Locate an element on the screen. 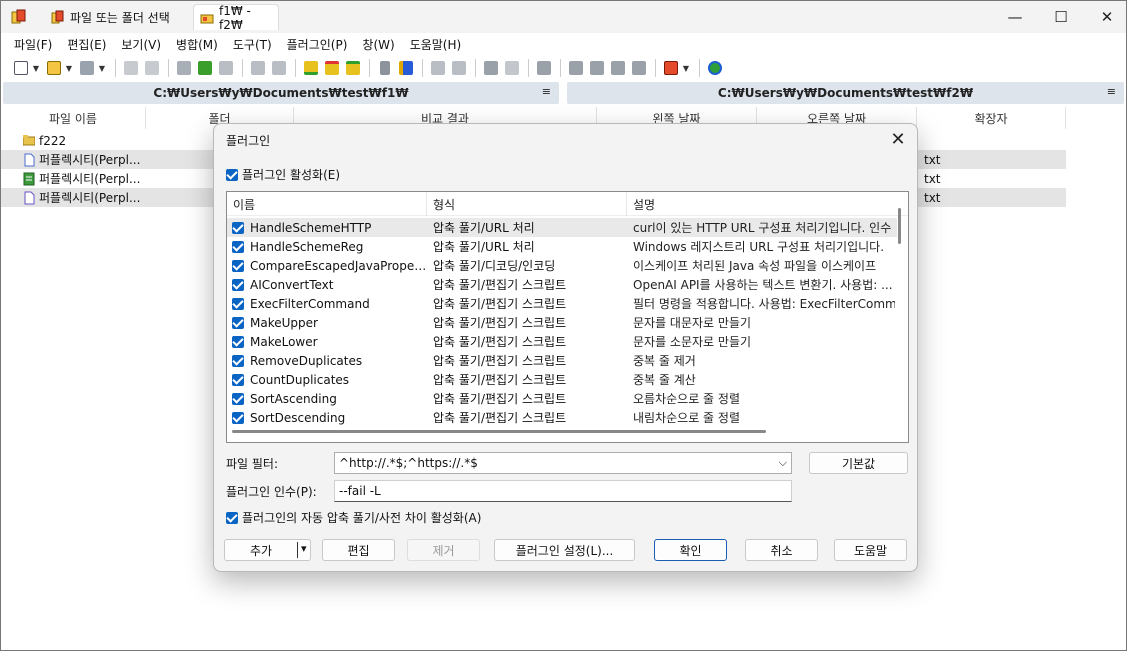 The image size is (1127, 651). redo-button is located at coordinates (152, 68).